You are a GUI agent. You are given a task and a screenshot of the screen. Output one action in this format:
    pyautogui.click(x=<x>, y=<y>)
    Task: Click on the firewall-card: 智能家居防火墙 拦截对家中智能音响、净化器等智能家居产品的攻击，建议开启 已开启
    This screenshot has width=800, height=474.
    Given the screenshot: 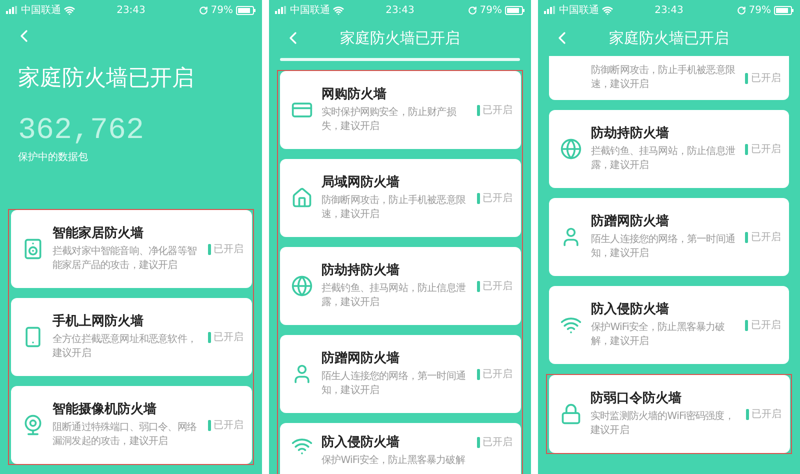 What is the action you would take?
    pyautogui.click(x=131, y=249)
    